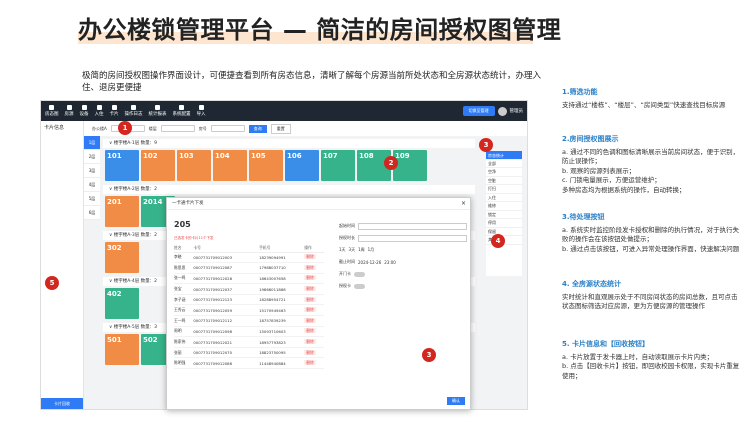  Describe the element at coordinates (371, 250) in the screenshot. I see `duration-1m: 1月` at that location.